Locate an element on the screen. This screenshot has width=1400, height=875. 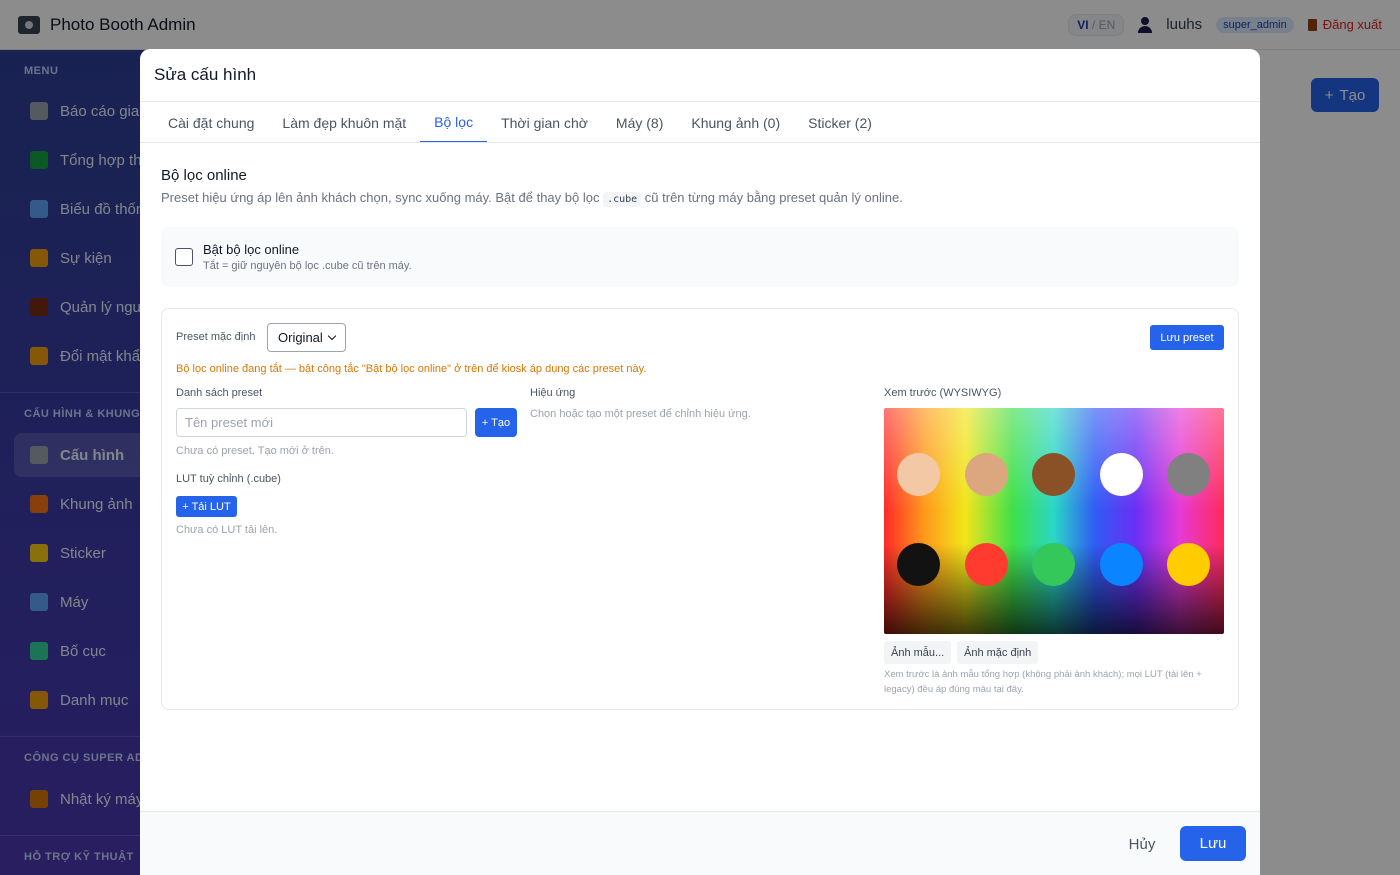
create-preset-button: + Tạo is located at coordinates (496, 422).